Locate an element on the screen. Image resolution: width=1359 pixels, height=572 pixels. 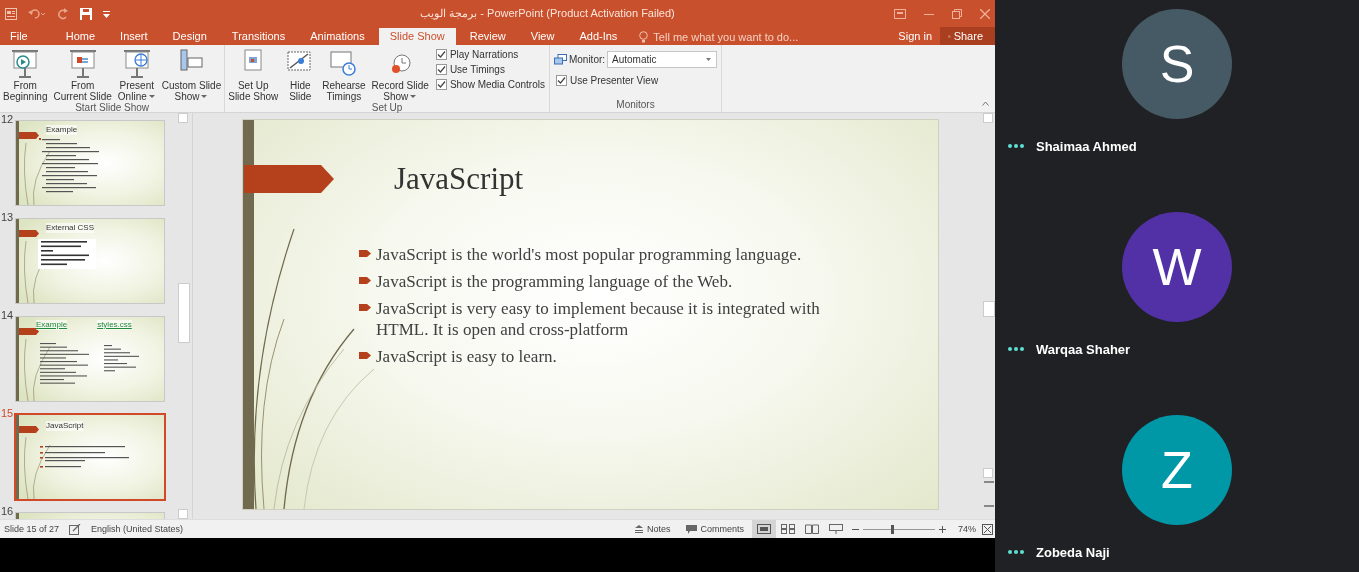
ribbon-button: From Beginning is located at coordinates (25, 74).